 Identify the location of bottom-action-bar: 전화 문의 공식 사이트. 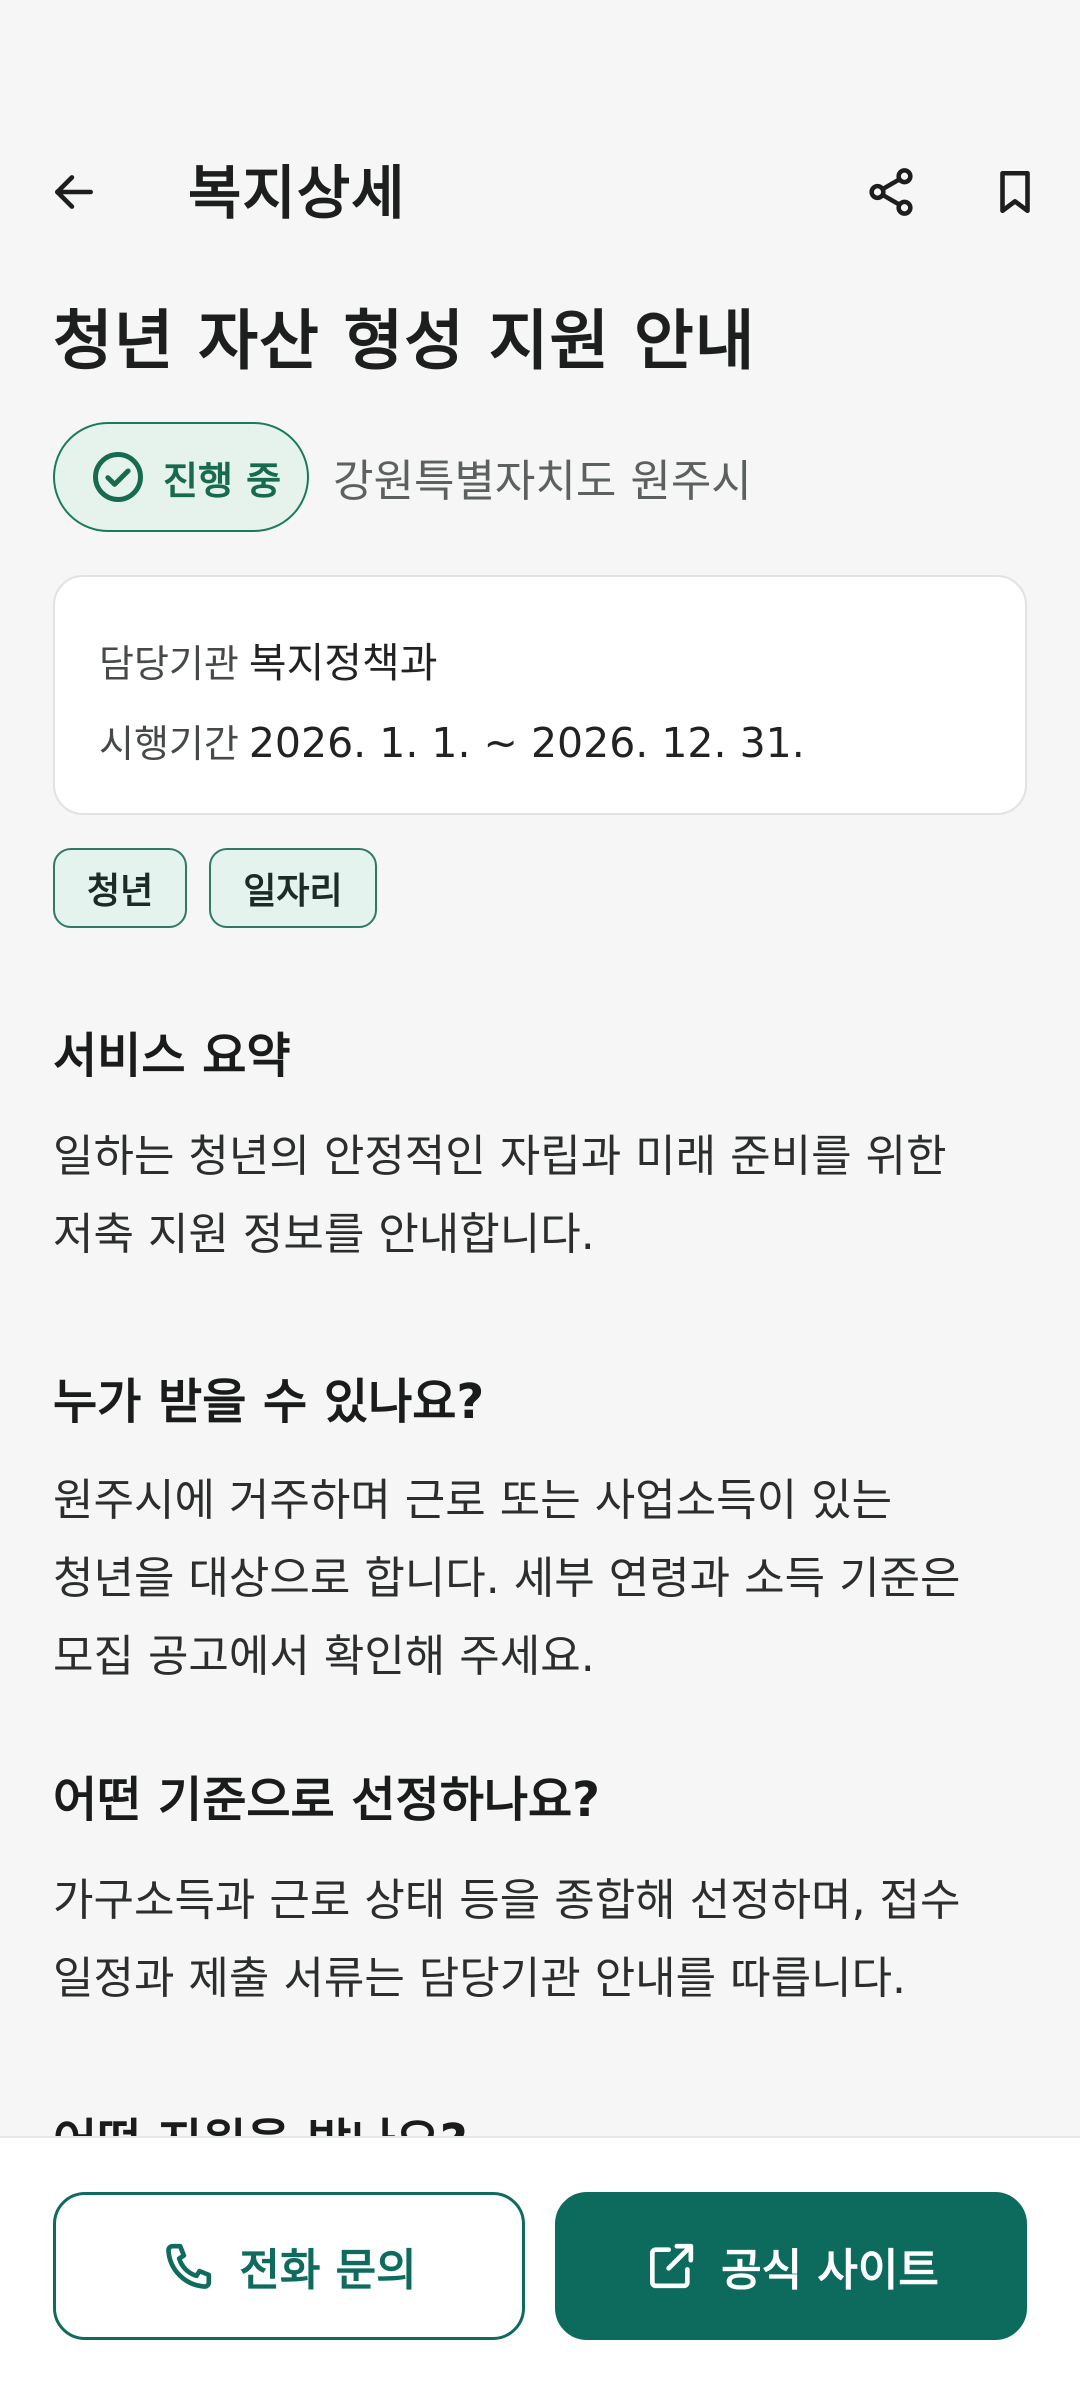
(540, 2269).